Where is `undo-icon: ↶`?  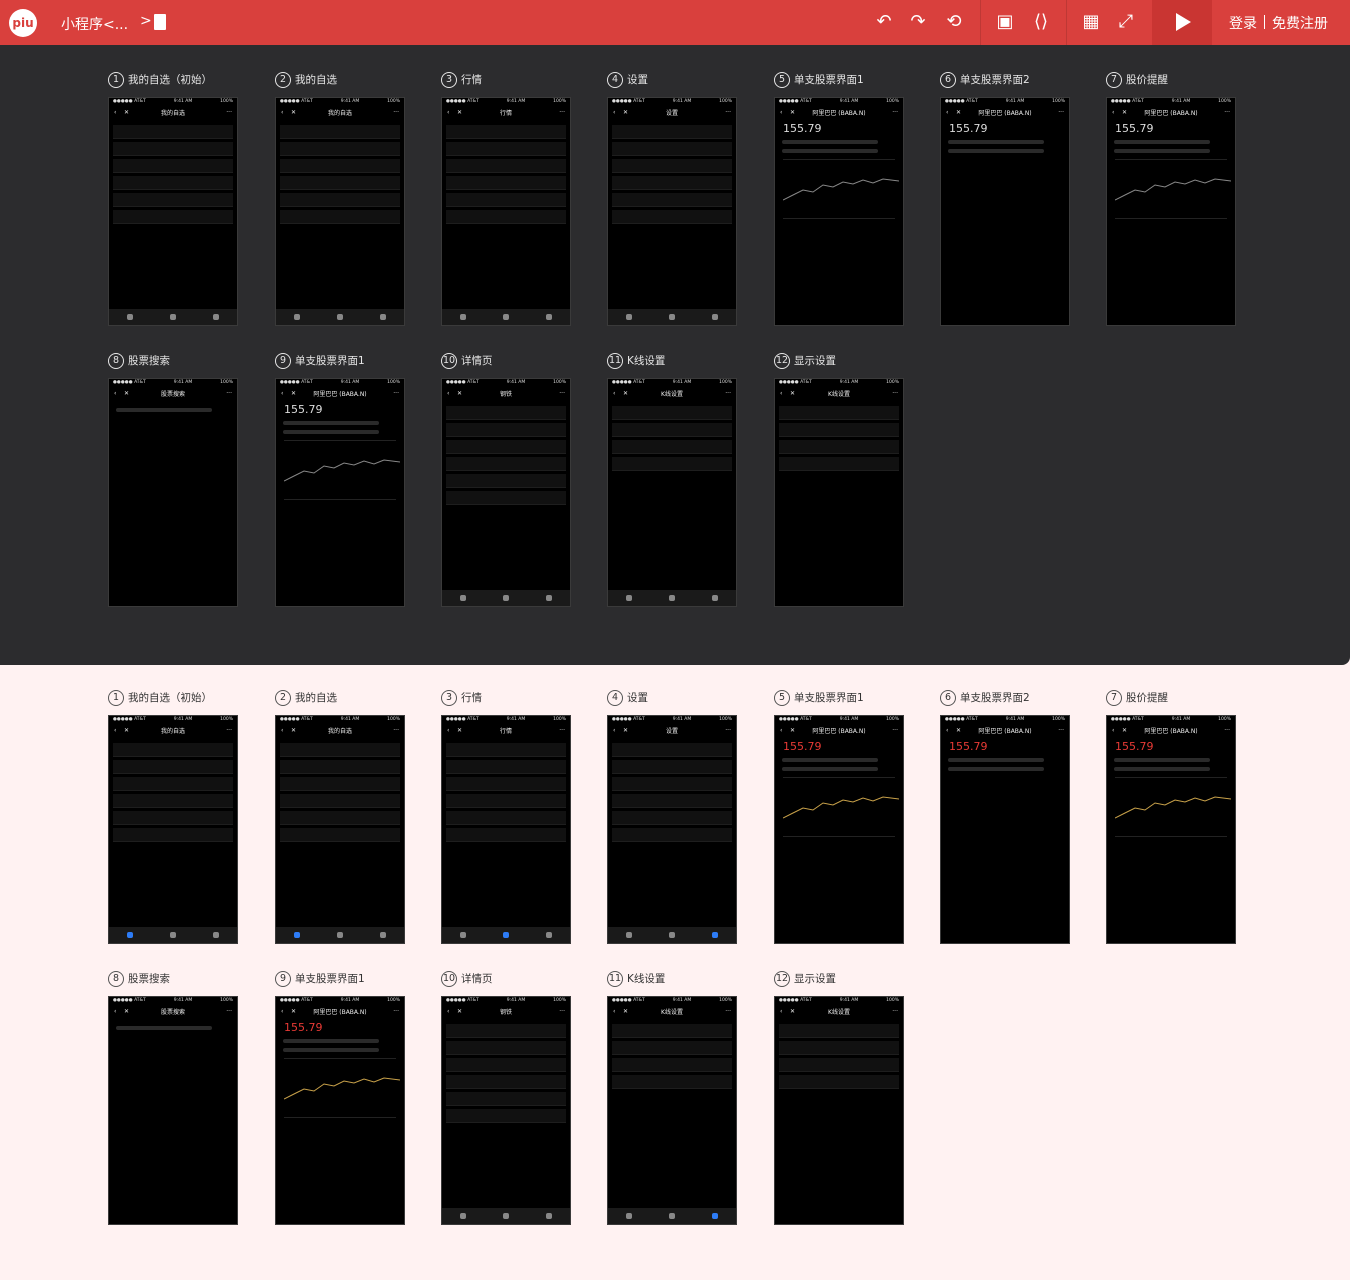 undo-icon: ↶ is located at coordinates (884, 22).